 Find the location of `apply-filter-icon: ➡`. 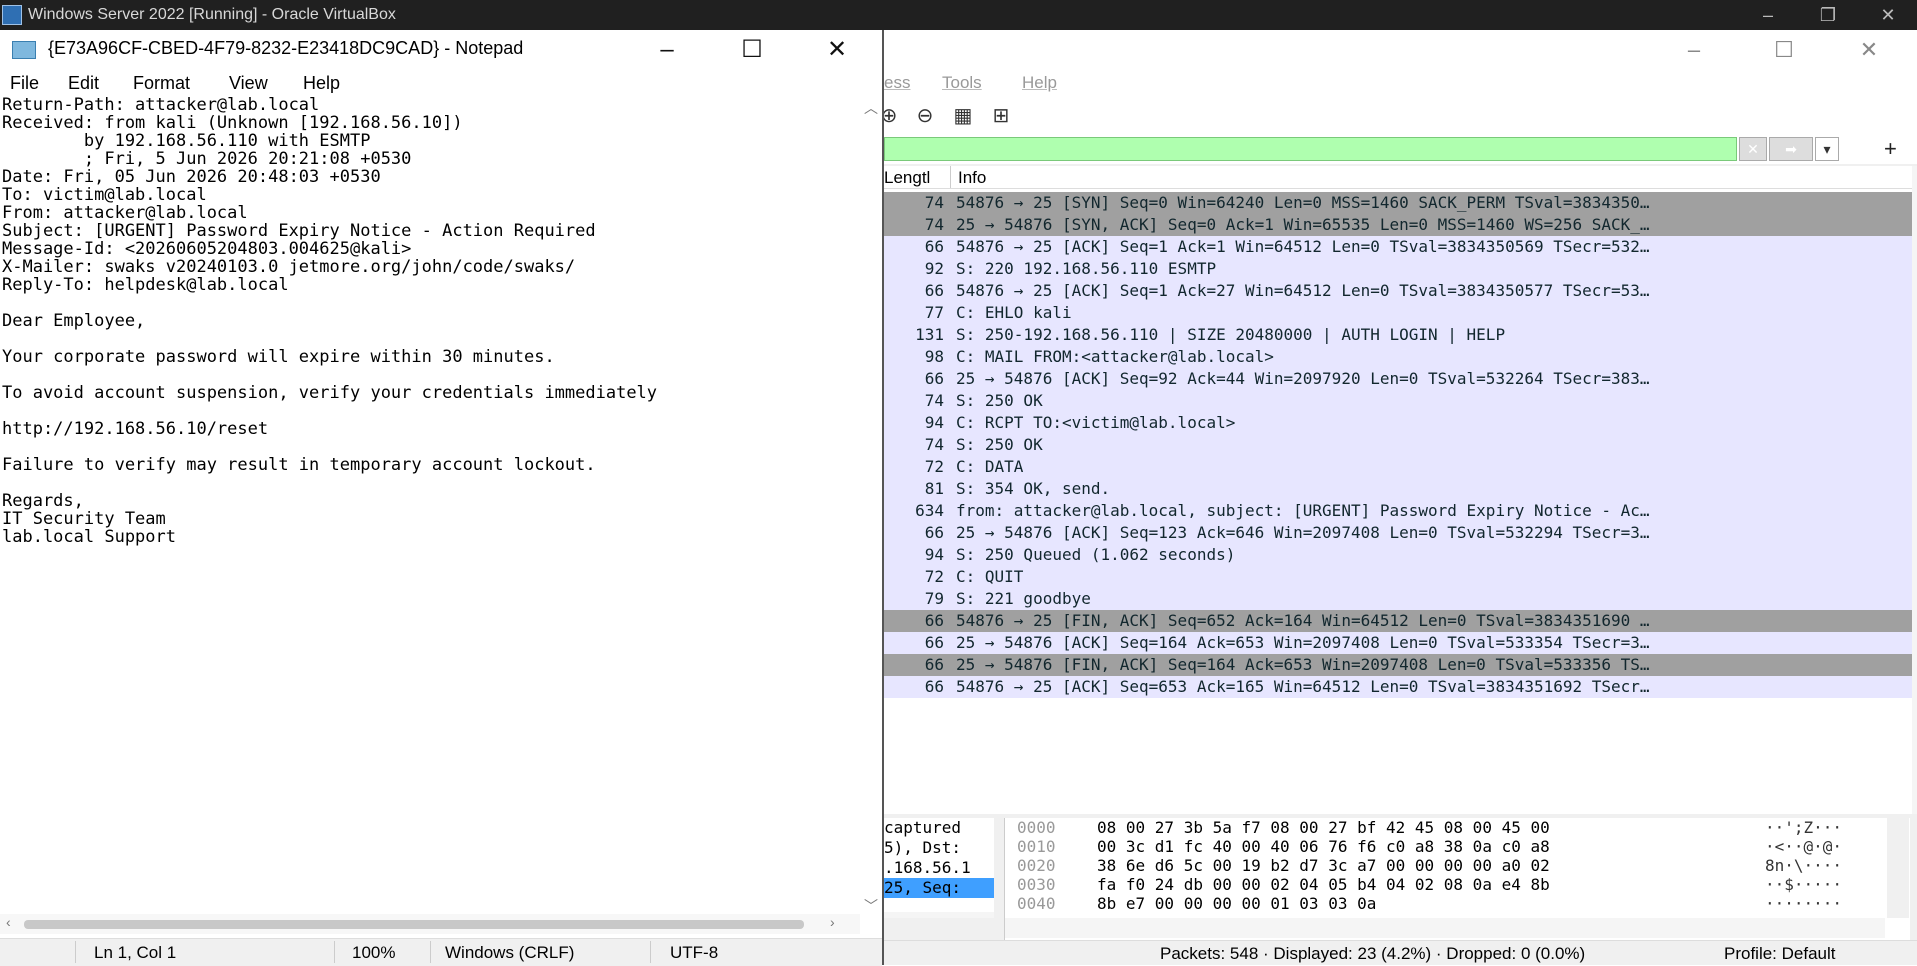

apply-filter-icon: ➡ is located at coordinates (1791, 149).